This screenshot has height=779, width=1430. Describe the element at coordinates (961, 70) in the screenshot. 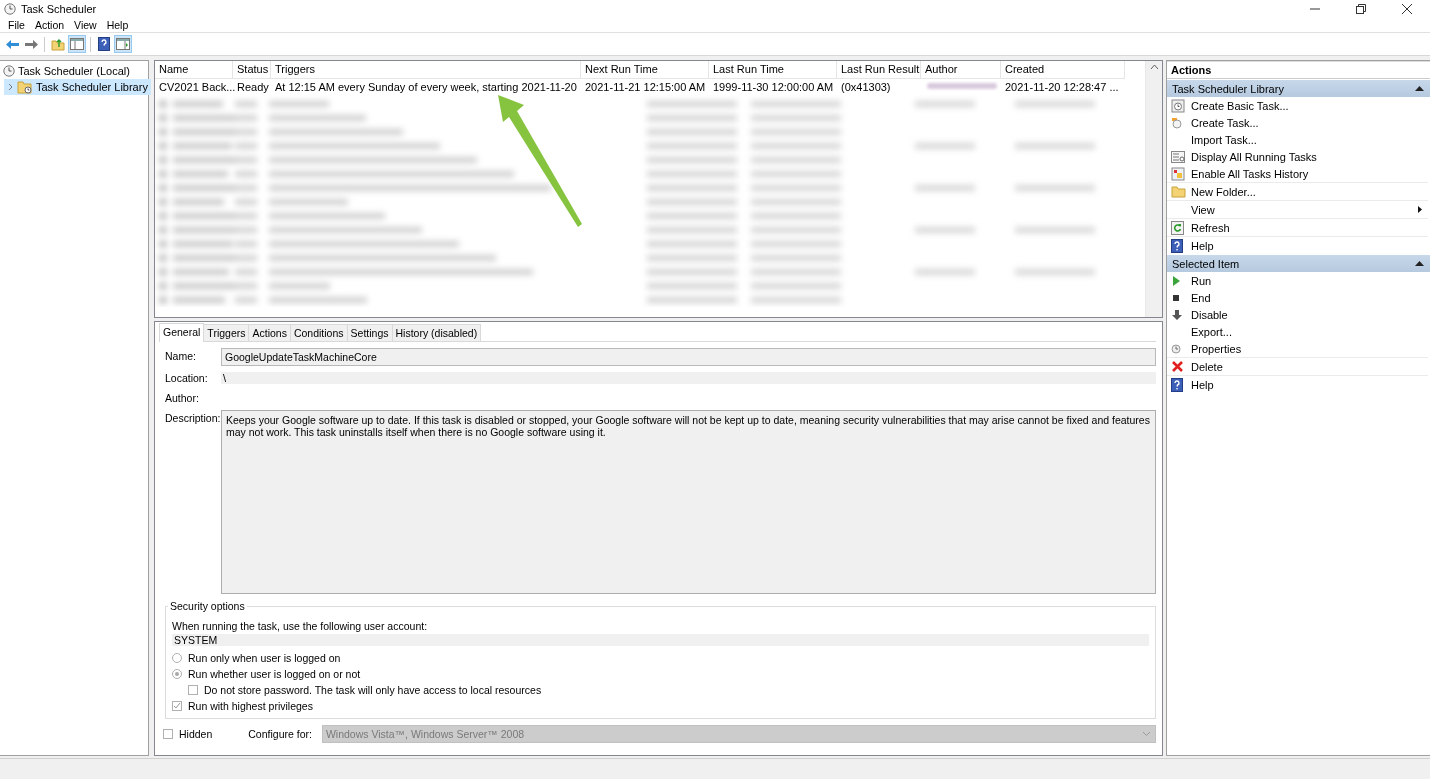

I see `column-header: Author` at that location.